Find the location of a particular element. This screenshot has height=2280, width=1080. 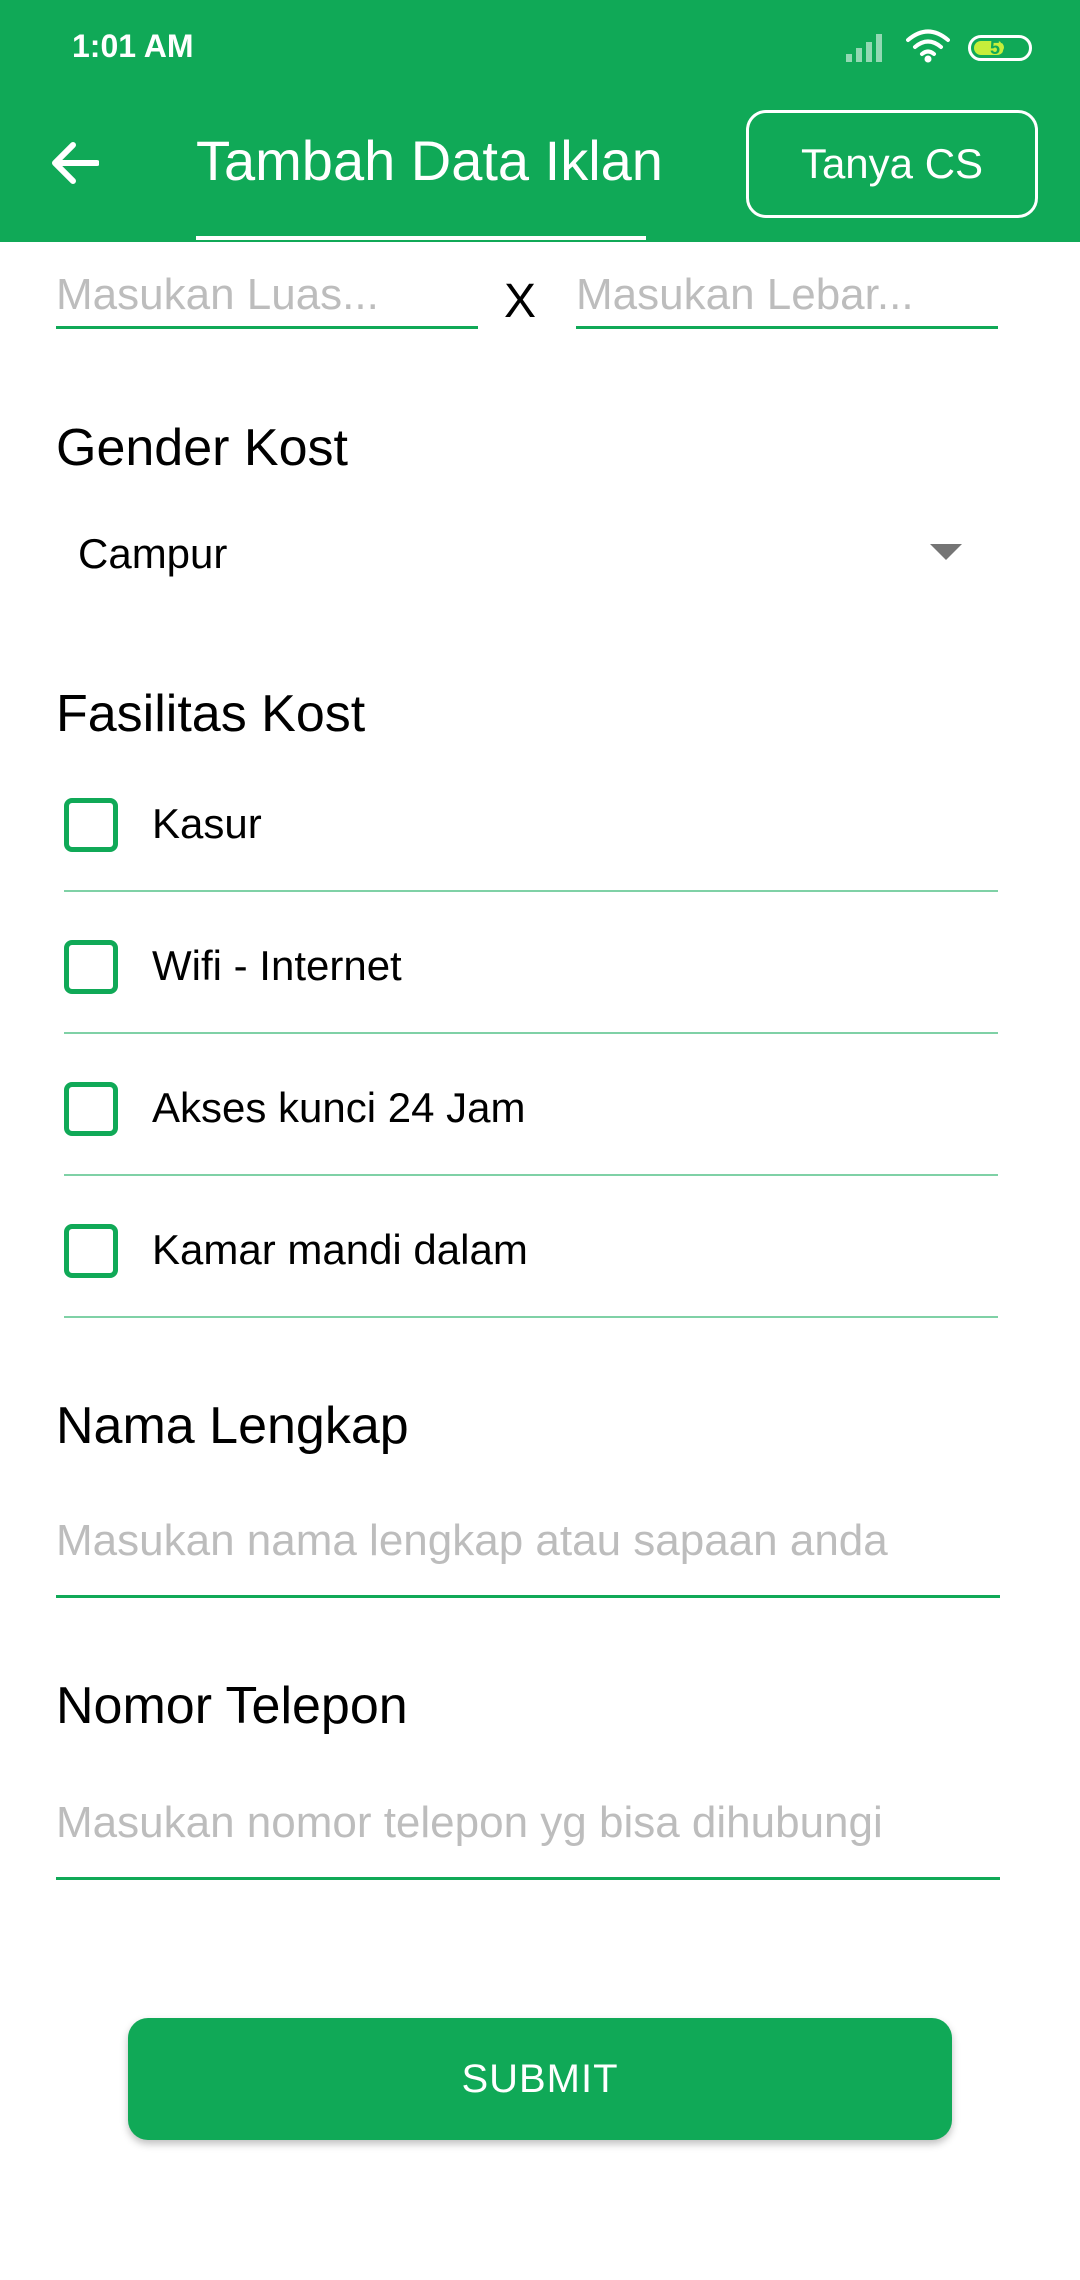

arrow-left-icon is located at coordinates (75, 165).